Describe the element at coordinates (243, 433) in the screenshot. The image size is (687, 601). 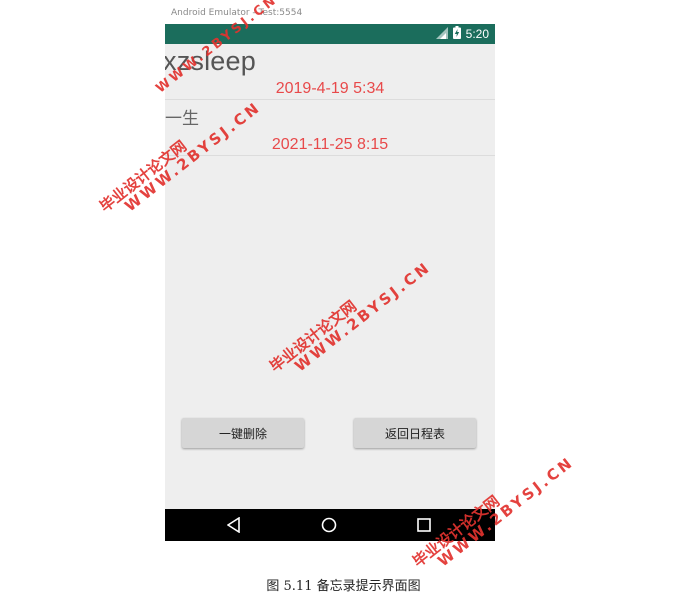
I see `delete-all-button: 一键删除` at that location.